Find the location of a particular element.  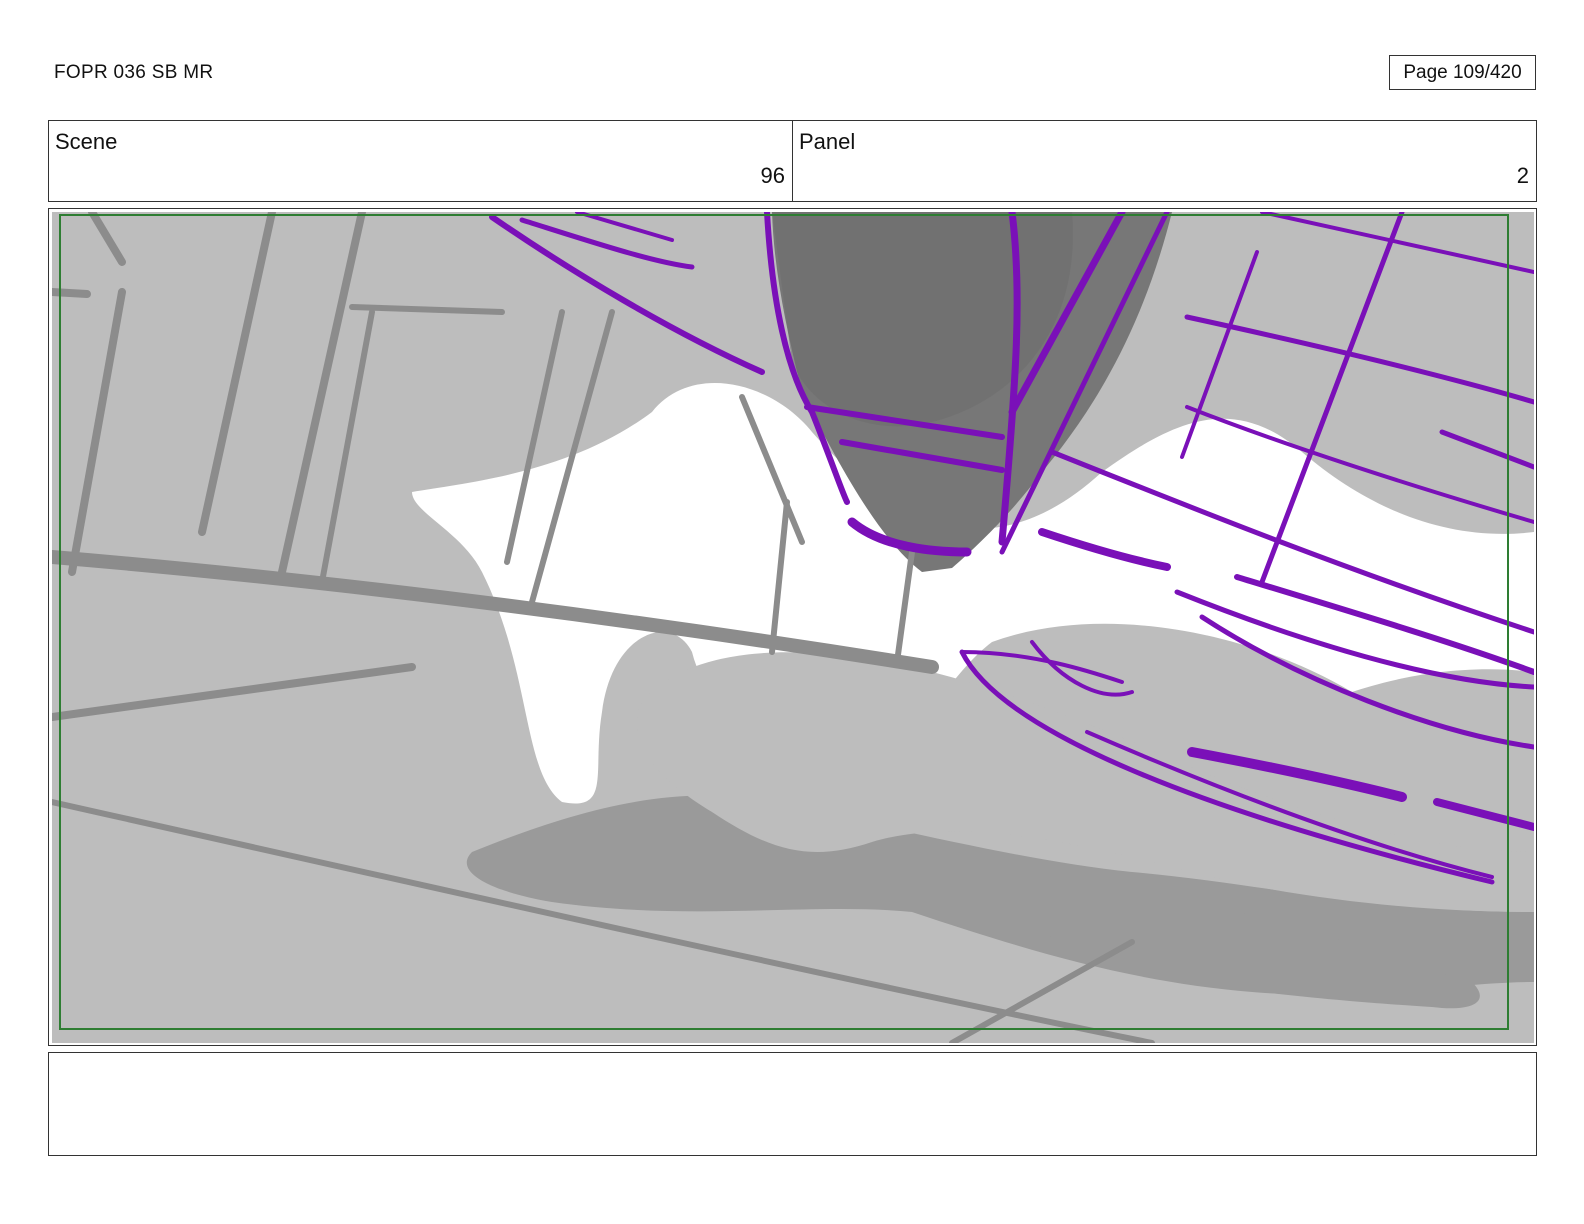

gray-line is located at coordinates (71, 293).